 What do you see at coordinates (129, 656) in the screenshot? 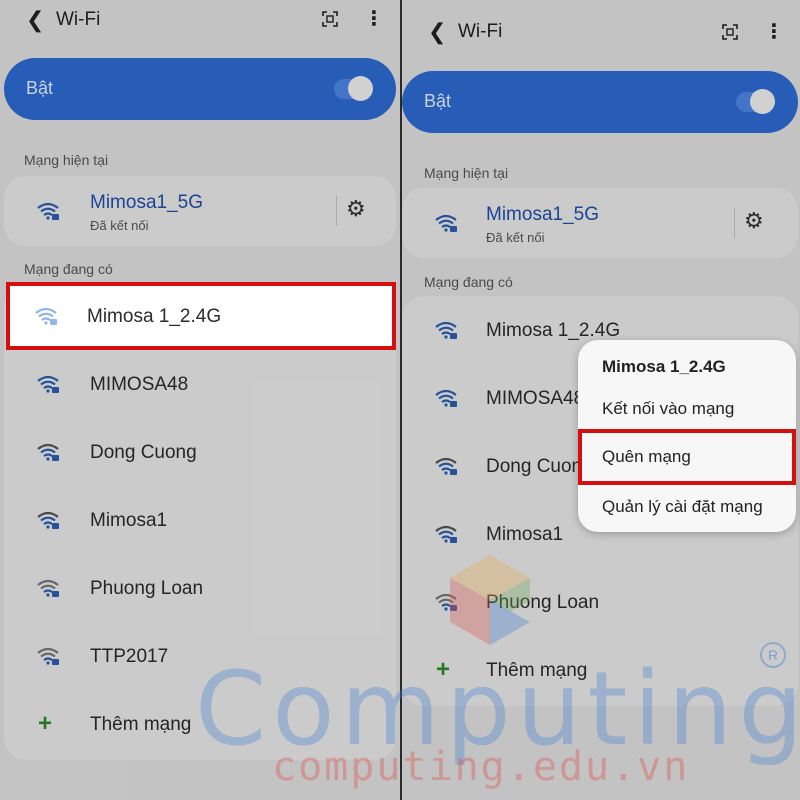
I see `network-name: TTP2017` at bounding box center [129, 656].